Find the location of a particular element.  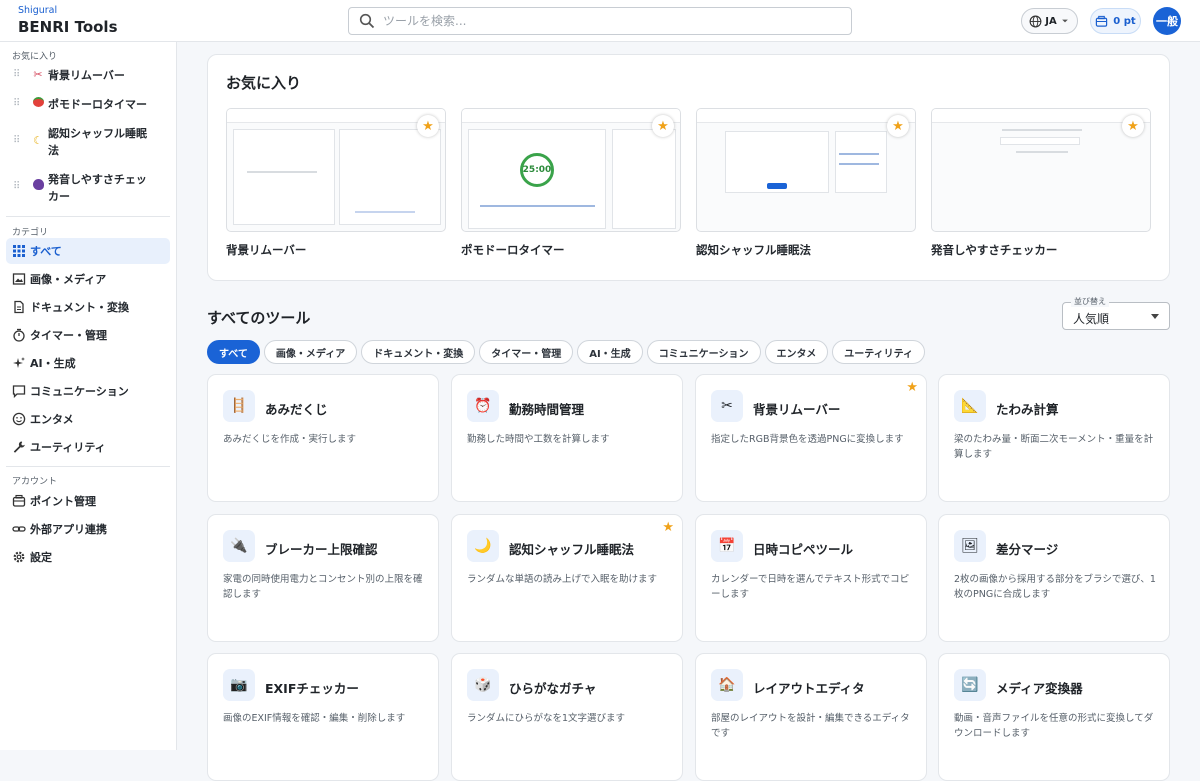

tool-description: 指定したRGB背景色を透過PNGに変換します is located at coordinates (807, 439).